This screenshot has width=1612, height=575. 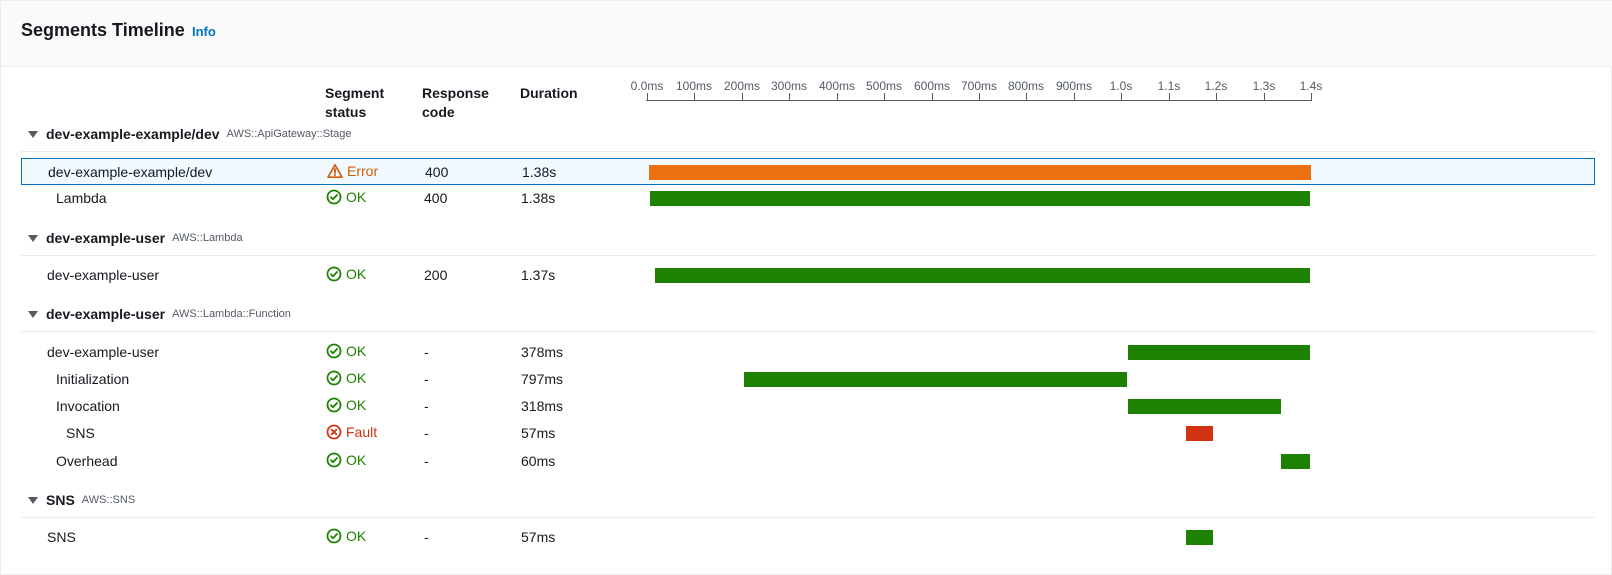 What do you see at coordinates (103, 30) in the screenshot?
I see `panel-title: Segments Timeline` at bounding box center [103, 30].